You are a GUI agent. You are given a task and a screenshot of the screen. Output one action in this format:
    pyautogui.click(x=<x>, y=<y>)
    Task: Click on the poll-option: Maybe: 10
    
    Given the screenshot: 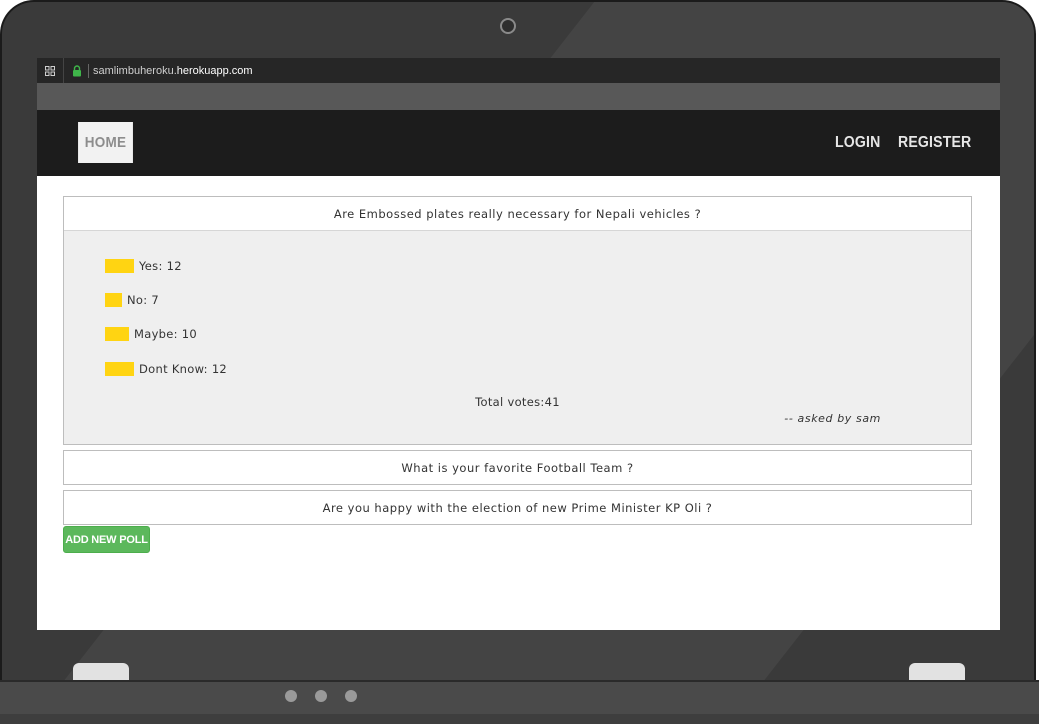 What is the action you would take?
    pyautogui.click(x=151, y=334)
    